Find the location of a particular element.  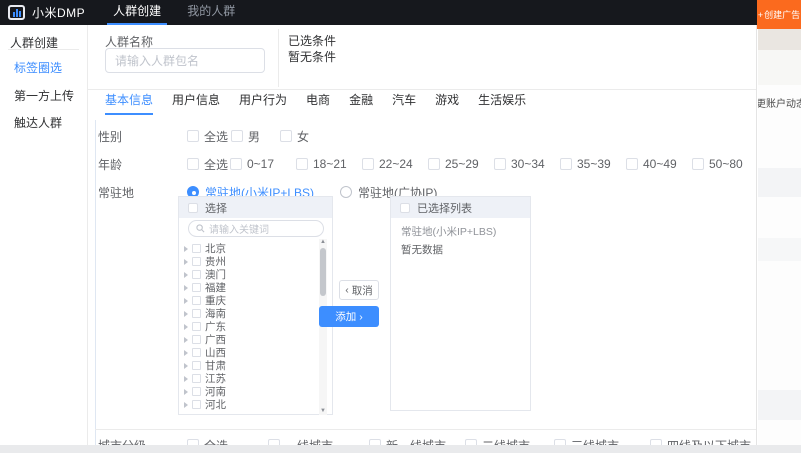

nav-item-audience-create: 人群创建 is located at coordinates (137, 12).